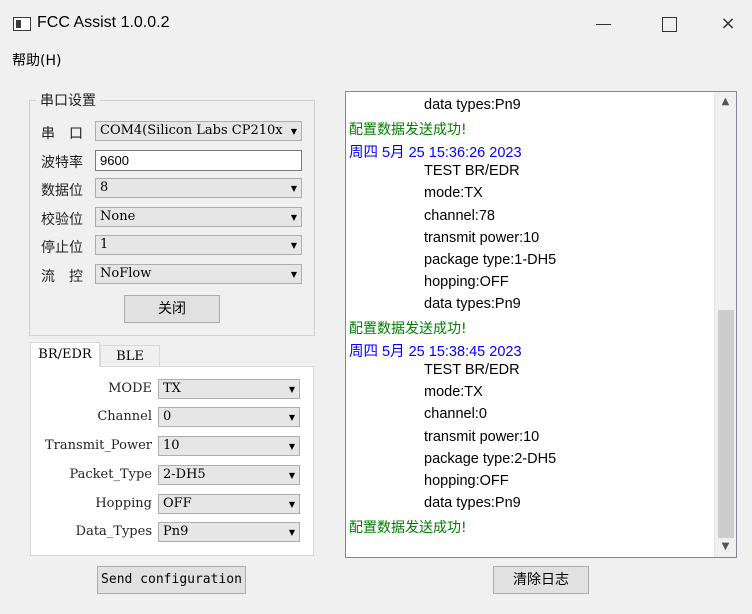 This screenshot has height=614, width=752. I want to click on serial-settings-title: 串口设置, so click(68, 100).